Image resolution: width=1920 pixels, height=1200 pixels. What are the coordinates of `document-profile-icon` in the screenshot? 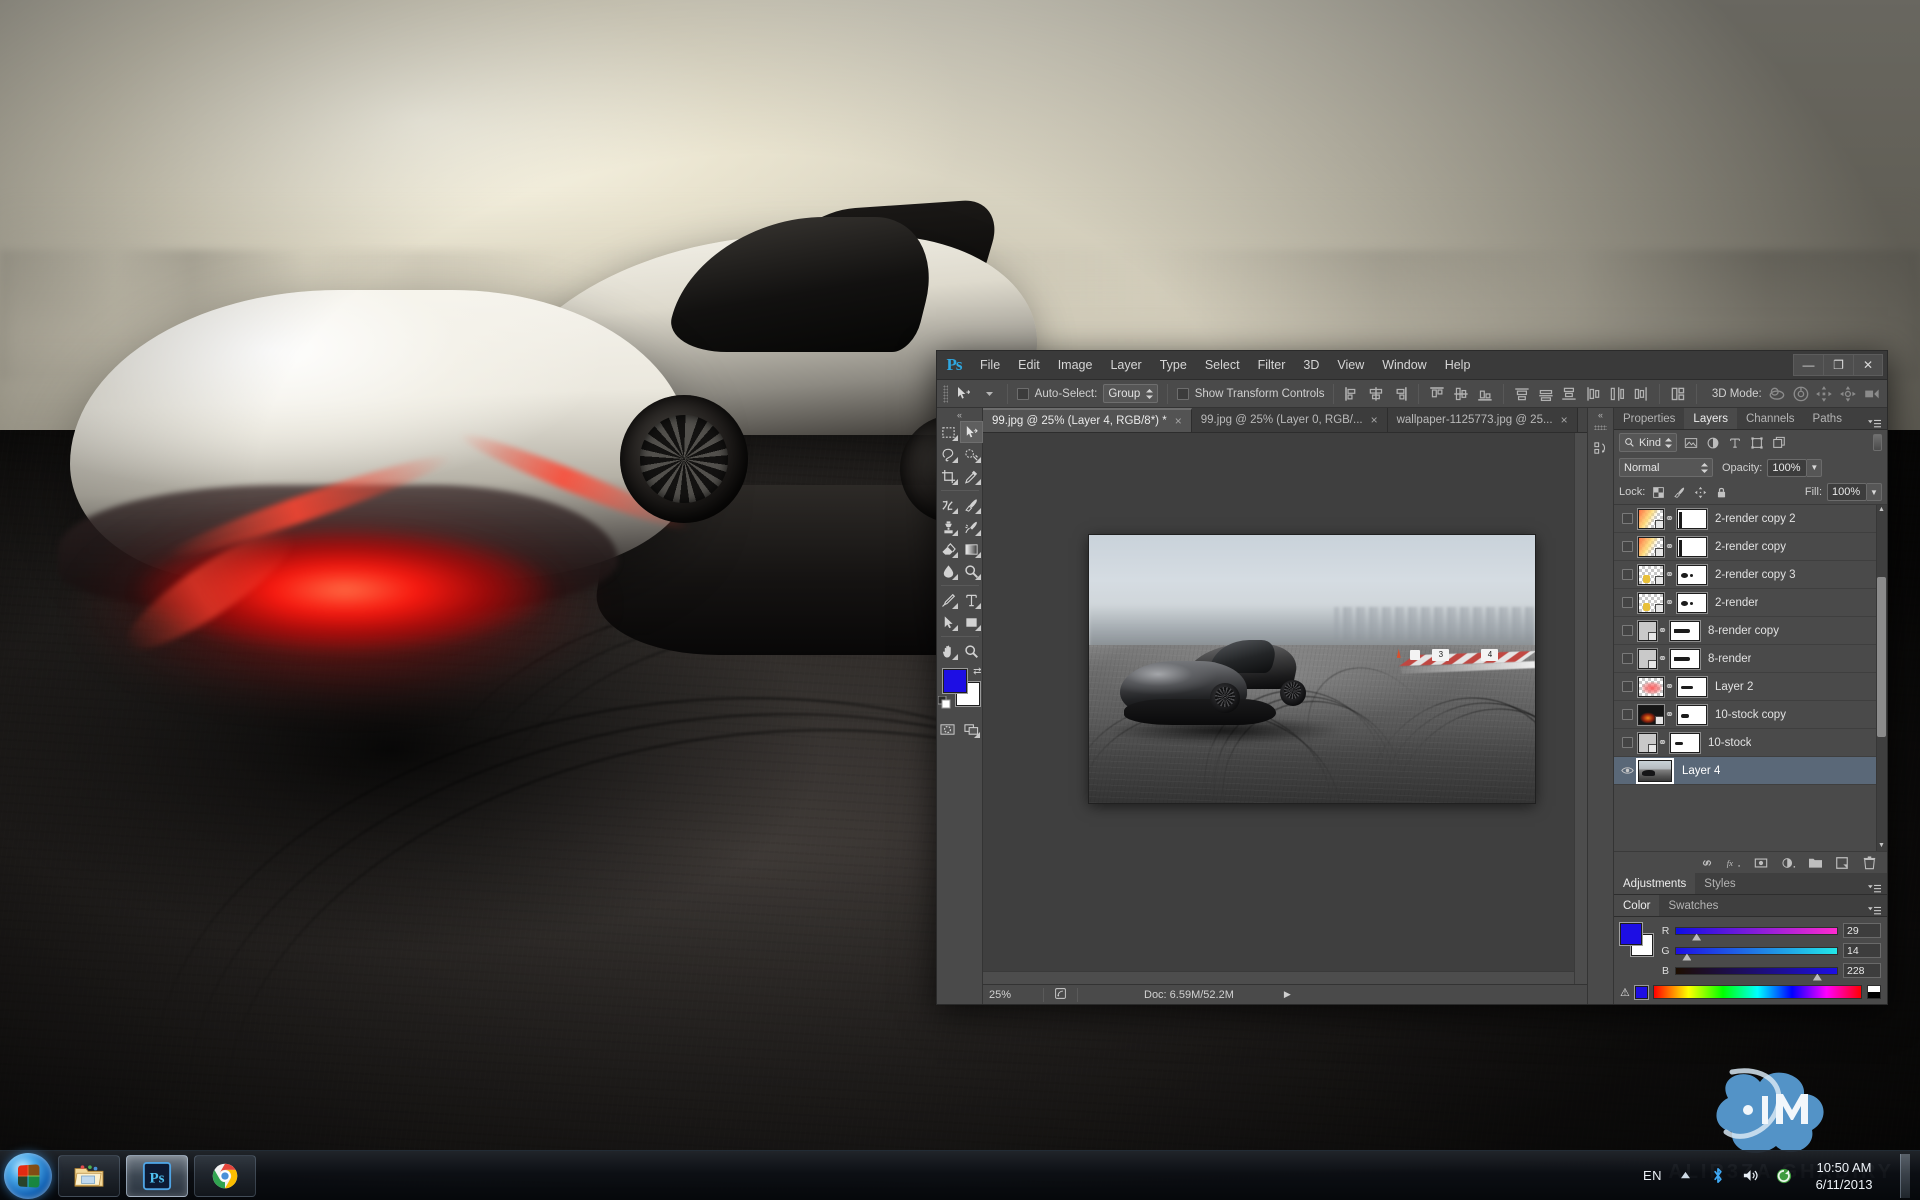 It's located at (1060, 995).